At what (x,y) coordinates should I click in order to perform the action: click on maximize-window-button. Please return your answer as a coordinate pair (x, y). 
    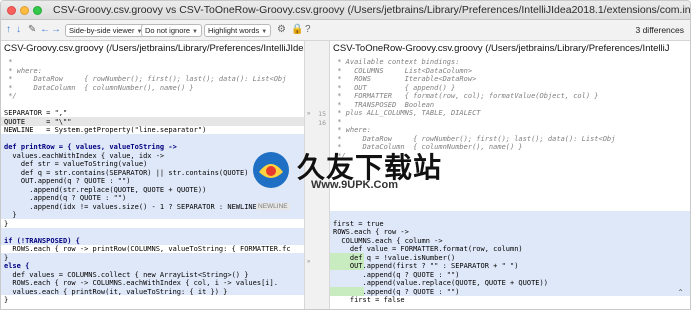
    Looking at the image, I should click on (37, 10).